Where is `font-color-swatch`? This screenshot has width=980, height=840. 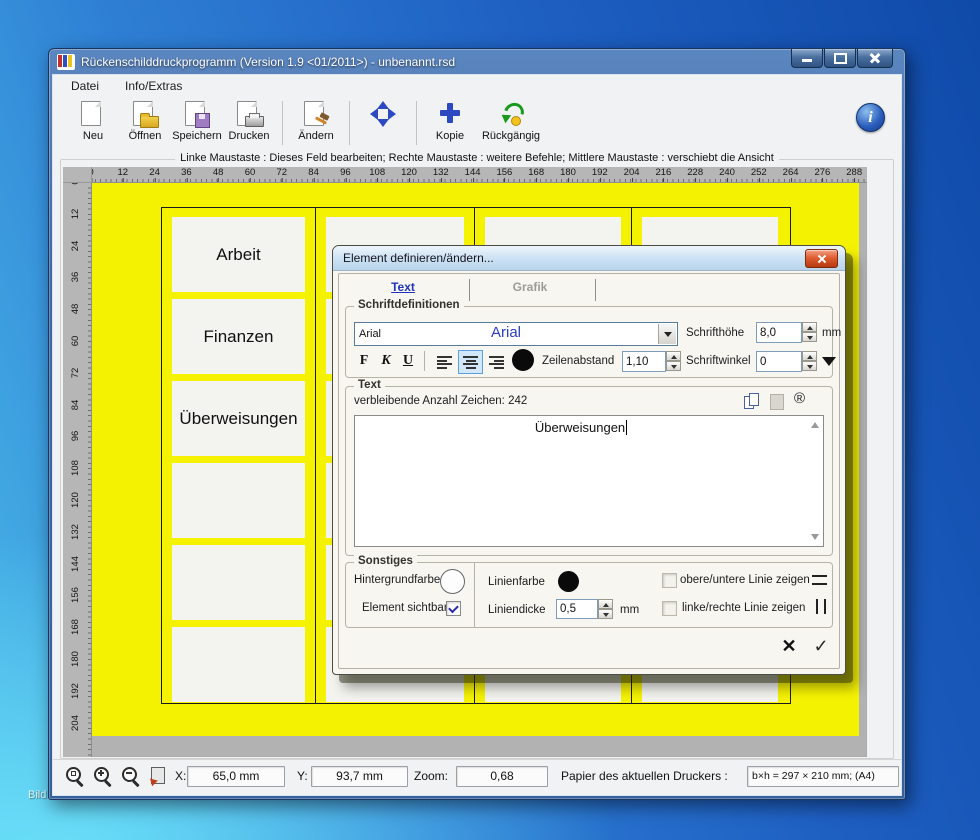
font-color-swatch is located at coordinates (523, 360).